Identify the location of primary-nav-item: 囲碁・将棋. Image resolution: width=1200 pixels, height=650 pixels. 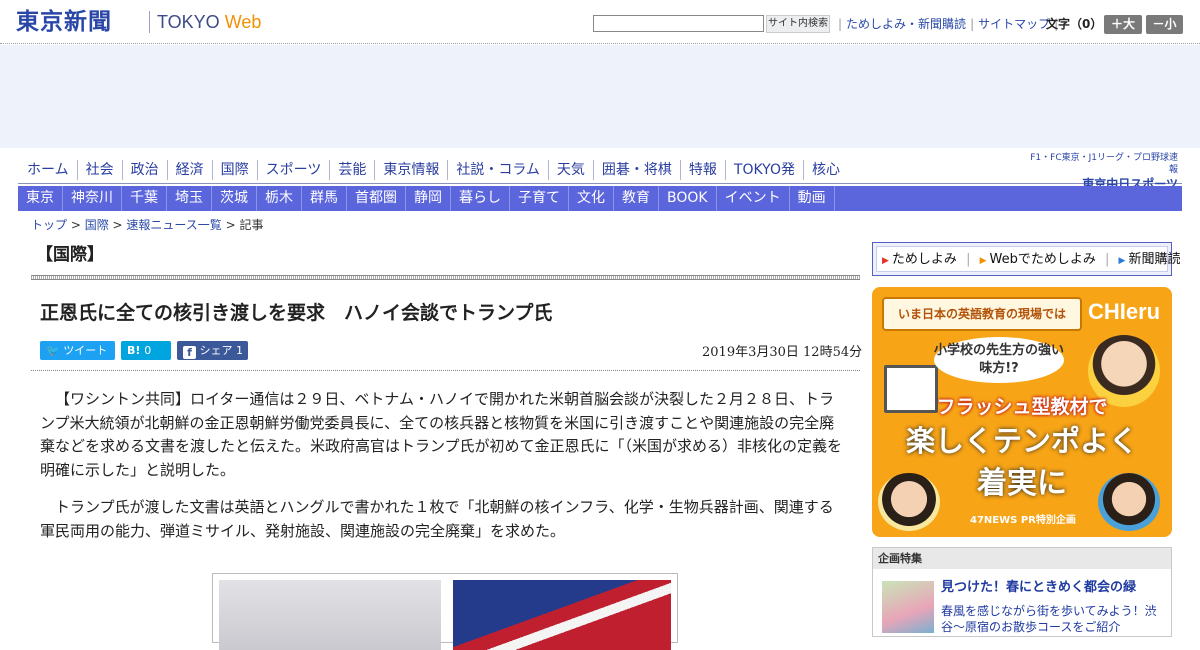
(636, 170).